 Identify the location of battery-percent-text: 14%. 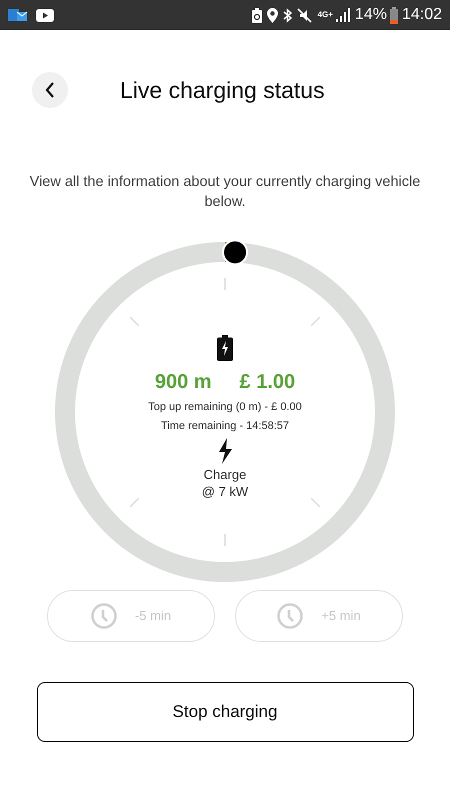
(370, 15).